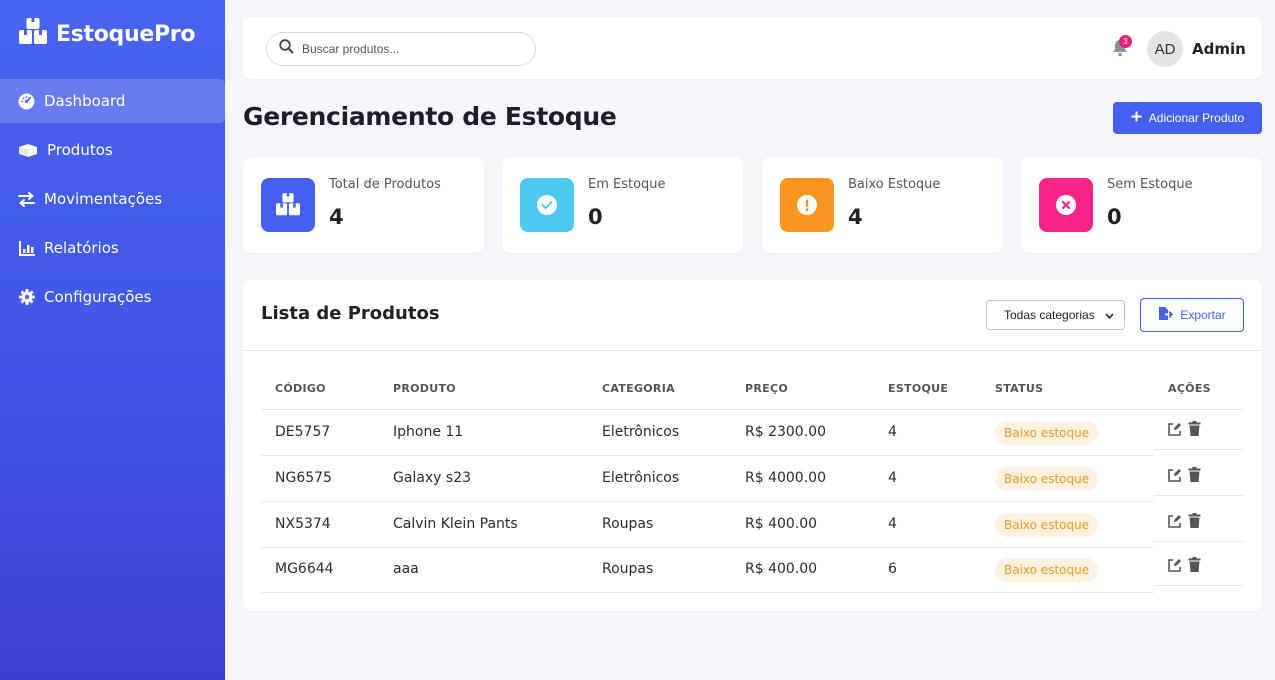 This screenshot has height=680, width=1275. I want to click on sidebar-item-dashboard: Dashboard, so click(112, 101).